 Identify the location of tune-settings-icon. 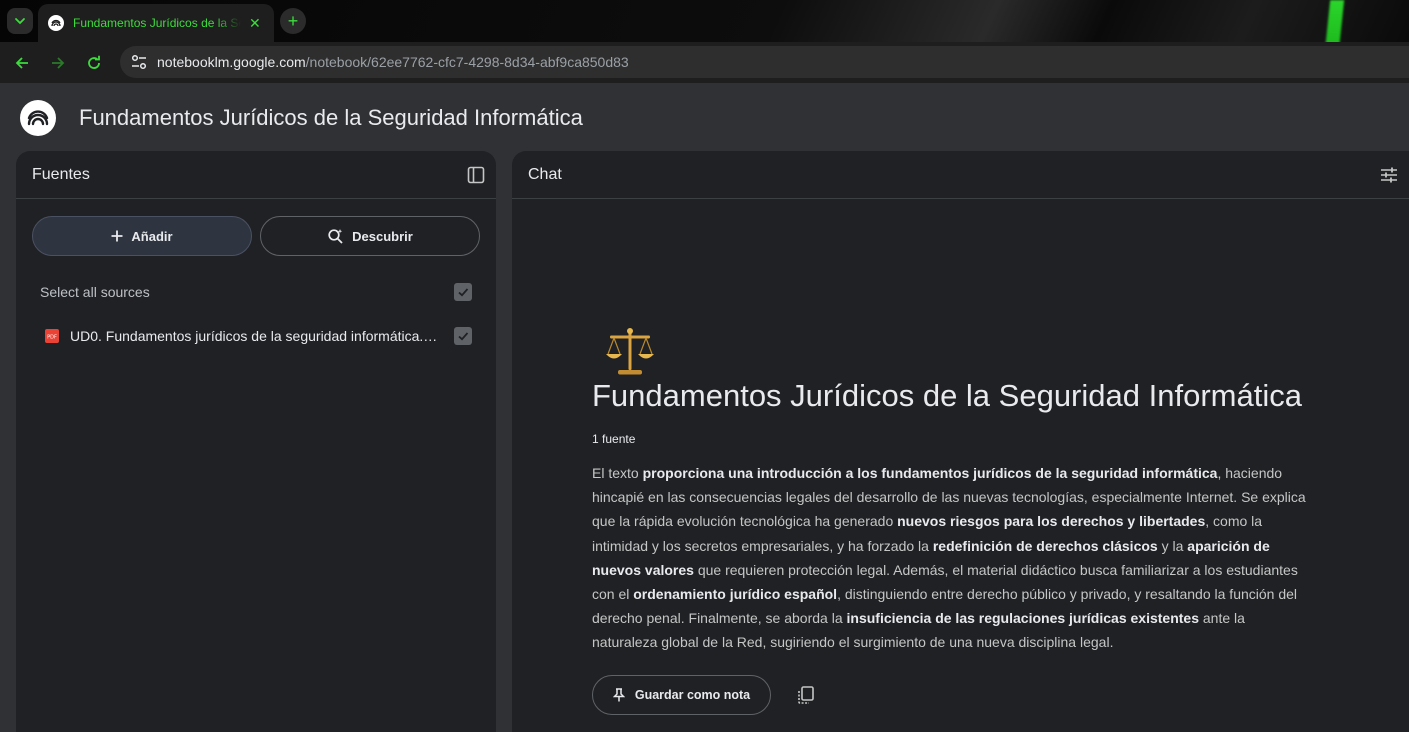
(1389, 175).